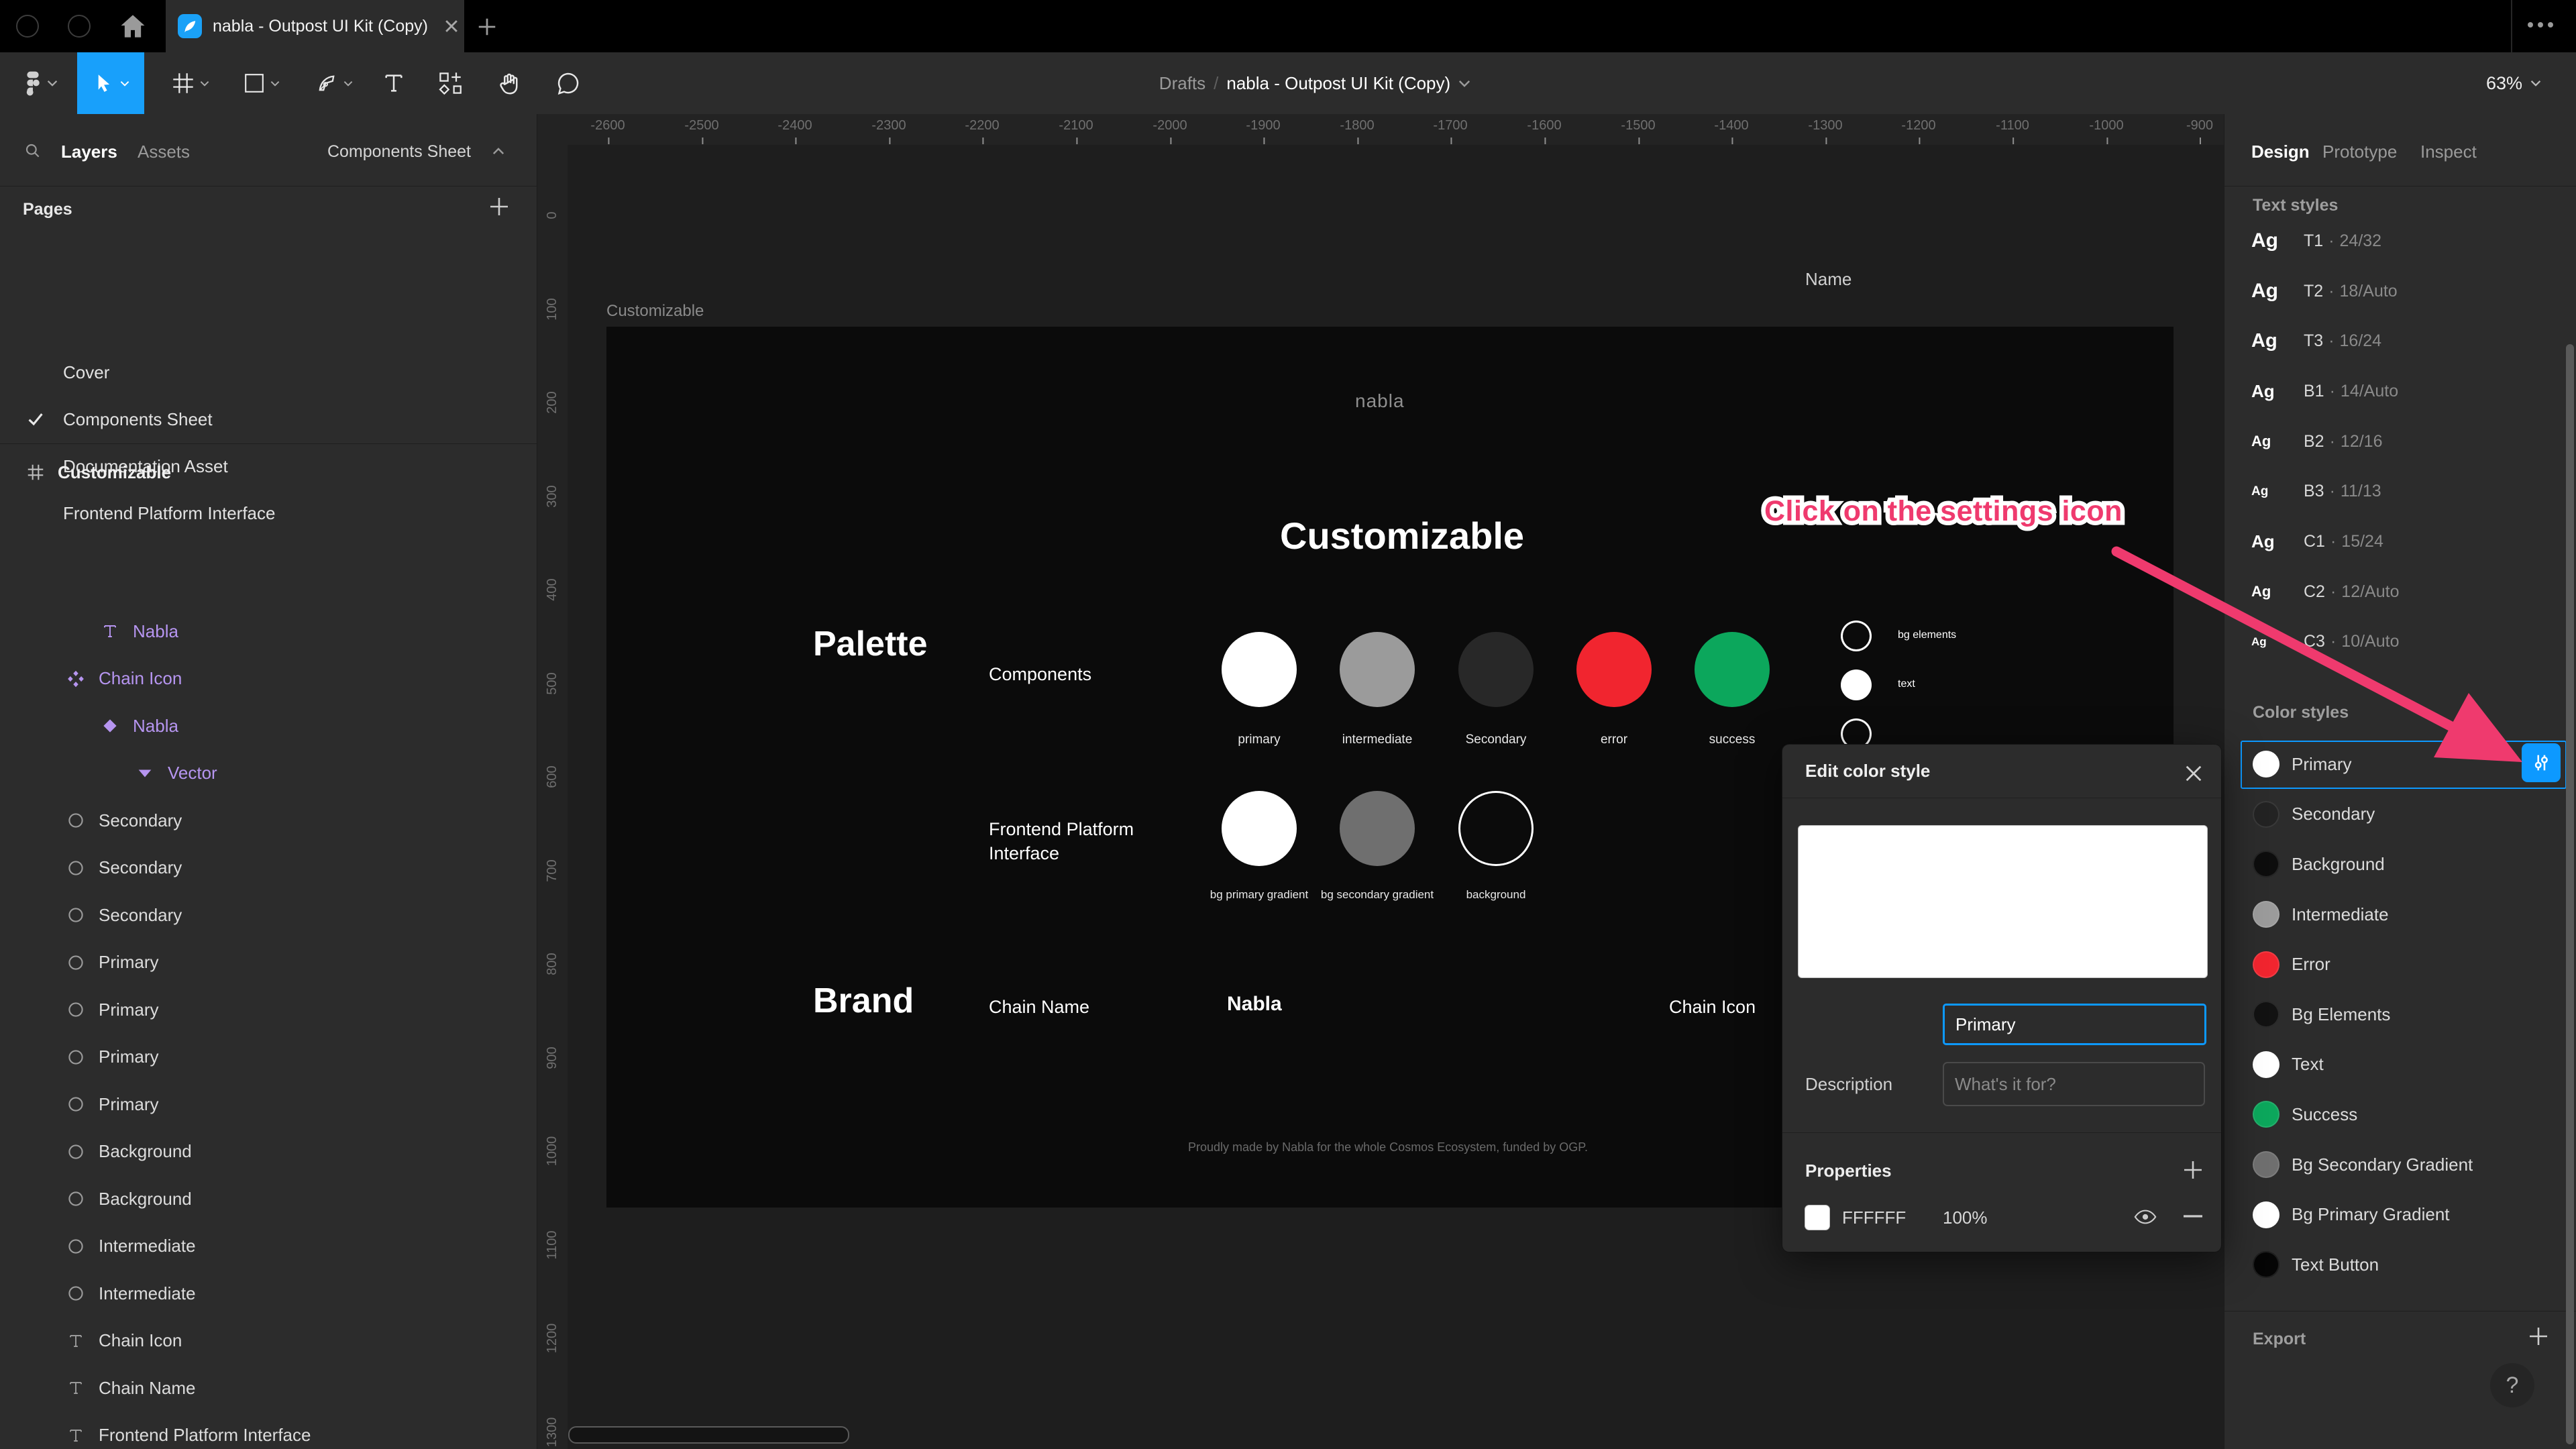 The height and width of the screenshot is (1449, 2576). Describe the element at coordinates (1464, 83) in the screenshot. I see `chevron-down-icon` at that location.